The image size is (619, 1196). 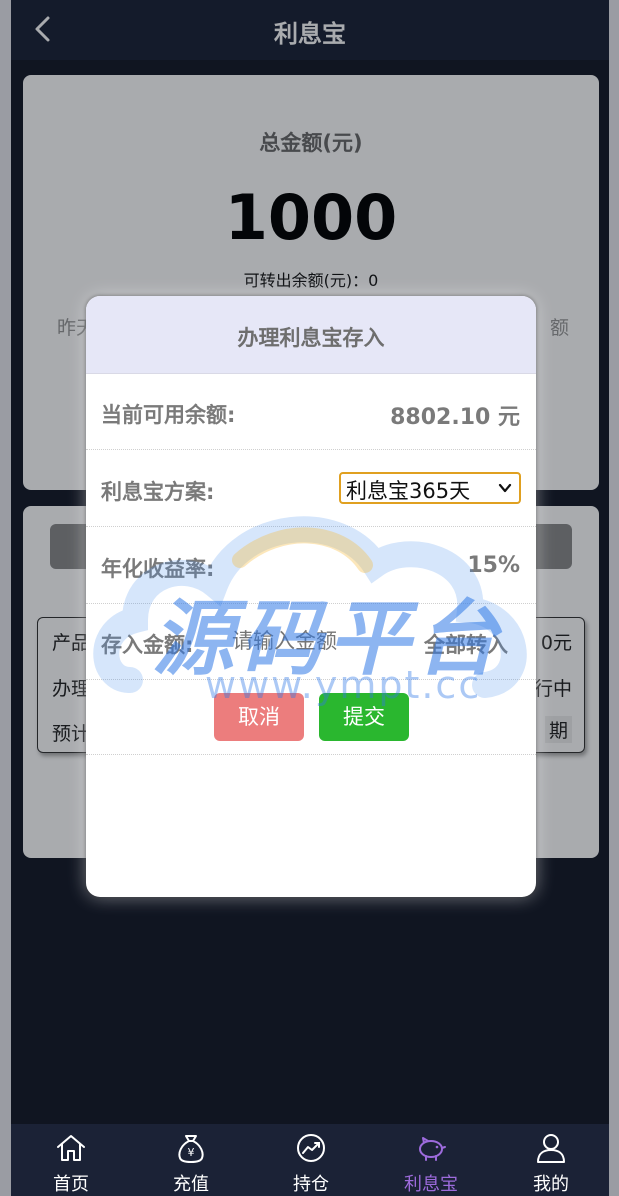 What do you see at coordinates (311, 411) in the screenshot?
I see `balance-row: 当前可用余额: 8802.10 元` at bounding box center [311, 411].